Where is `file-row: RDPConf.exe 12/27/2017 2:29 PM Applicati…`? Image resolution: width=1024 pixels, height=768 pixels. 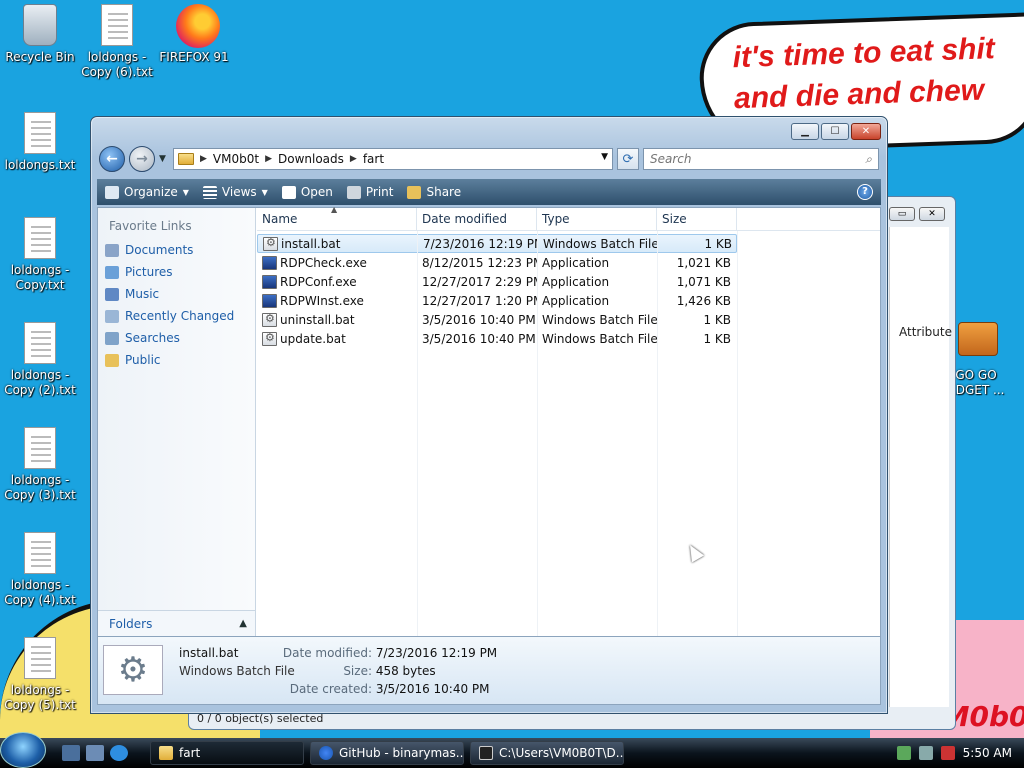
file-row: RDPConf.exe 12/27/2017 2:29 PM Applicati… is located at coordinates (497, 281).